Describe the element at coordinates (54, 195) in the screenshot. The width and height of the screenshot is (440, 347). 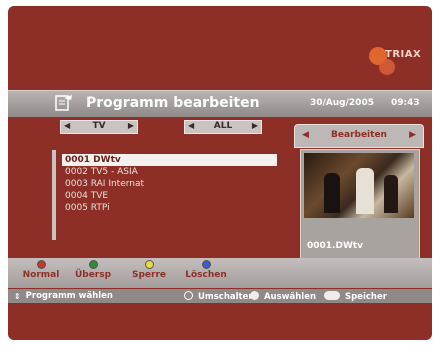
I see `scrollbar` at that location.